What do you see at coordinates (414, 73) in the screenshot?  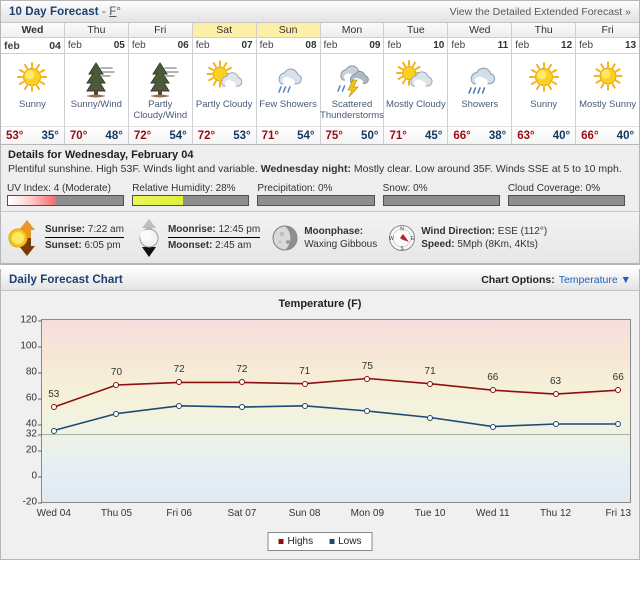 I see `mostly-cloudy-icon` at bounding box center [414, 73].